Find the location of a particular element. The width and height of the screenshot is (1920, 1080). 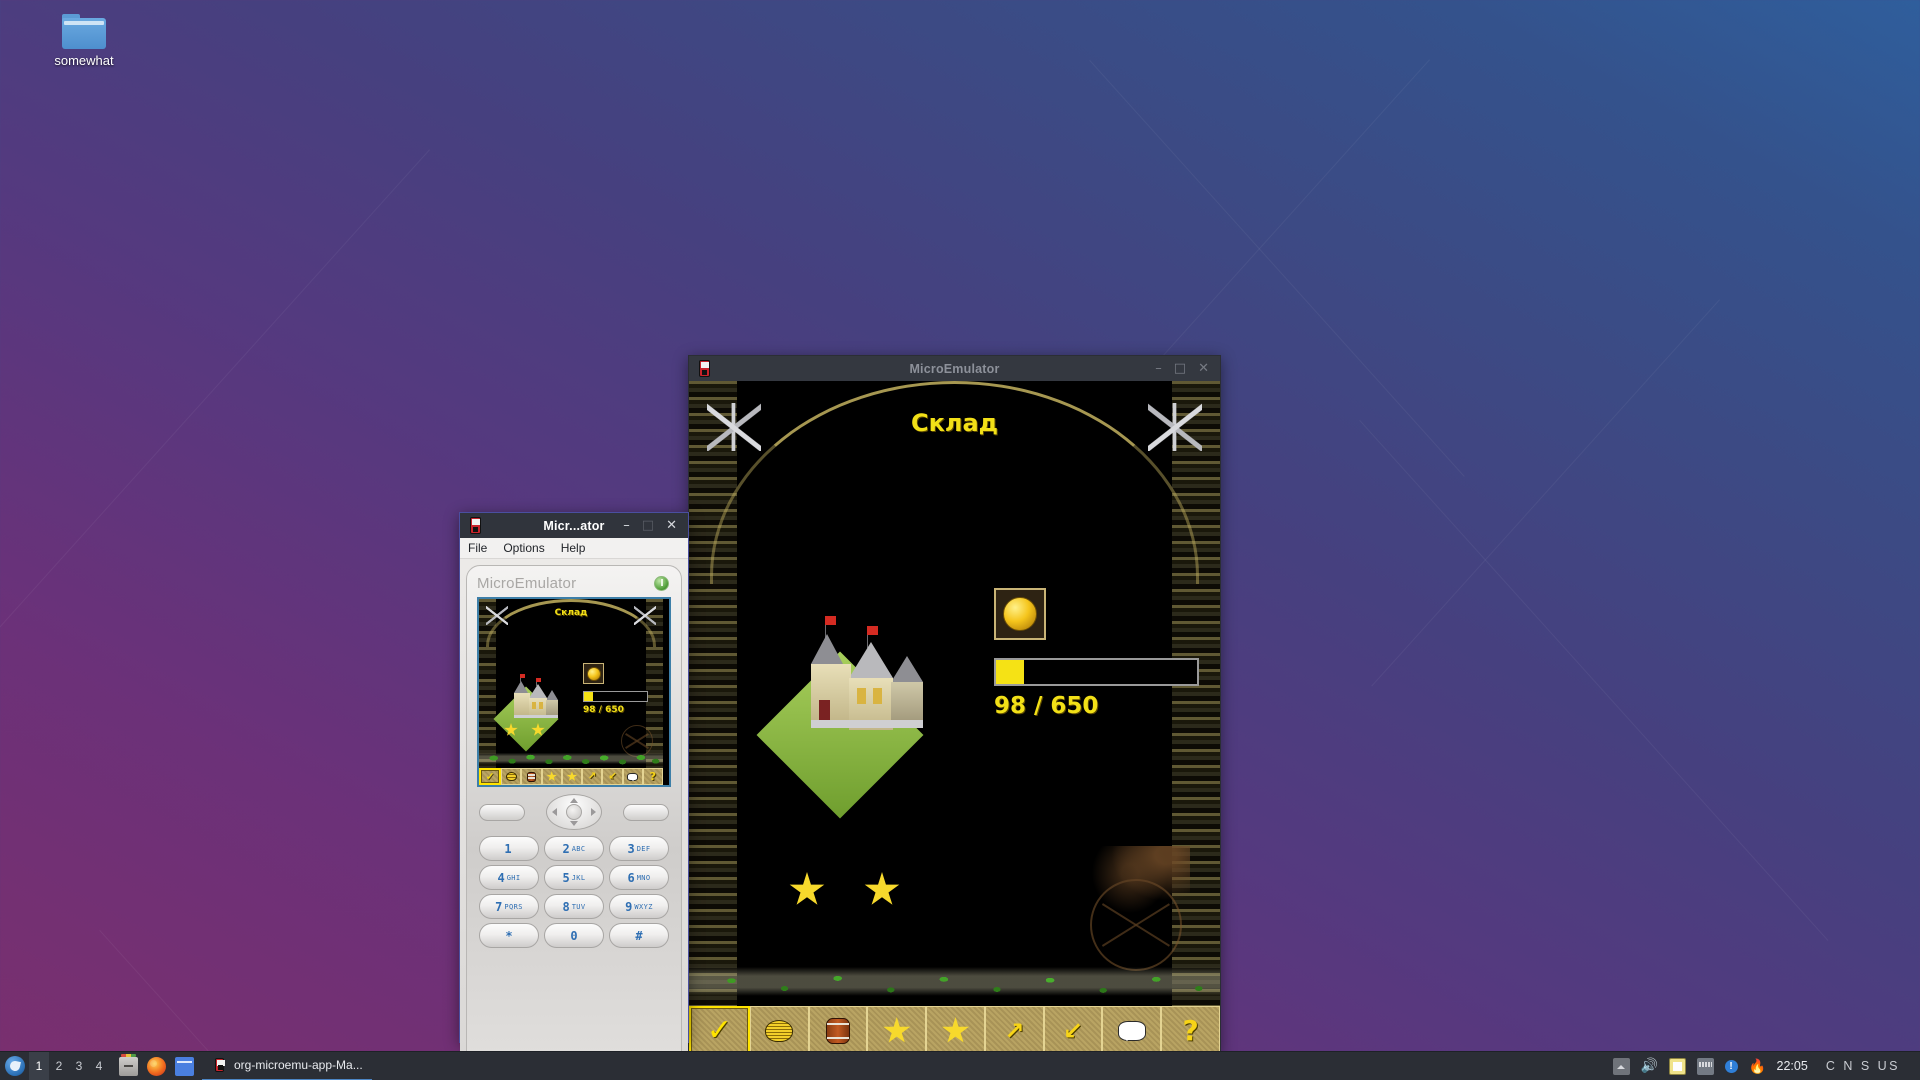

menu-help: Help is located at coordinates (573, 548).